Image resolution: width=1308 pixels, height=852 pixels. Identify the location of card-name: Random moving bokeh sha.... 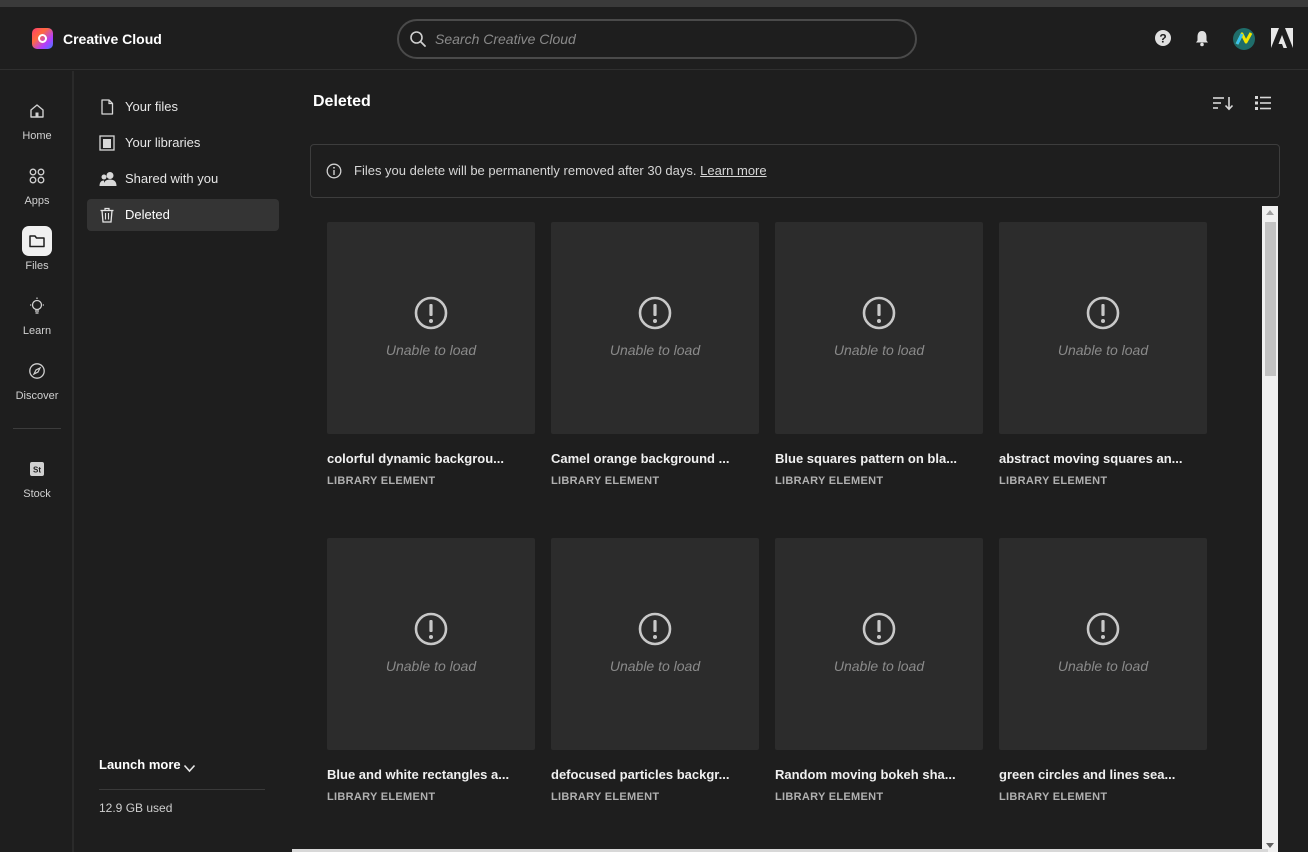
(865, 774).